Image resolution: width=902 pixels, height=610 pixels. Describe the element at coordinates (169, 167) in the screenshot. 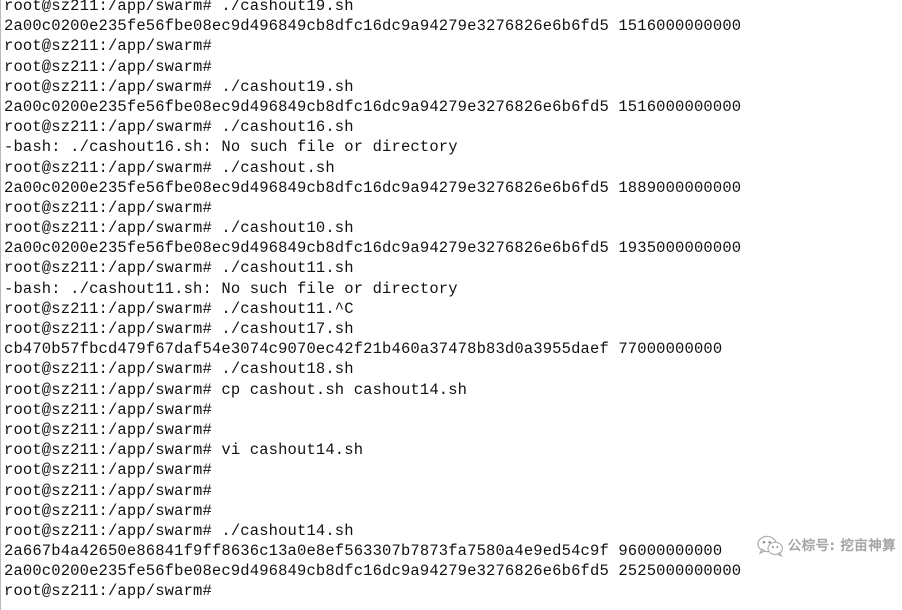

I see `terminal-line: root@sz211:/app/swarm# ./cashout.sh` at that location.